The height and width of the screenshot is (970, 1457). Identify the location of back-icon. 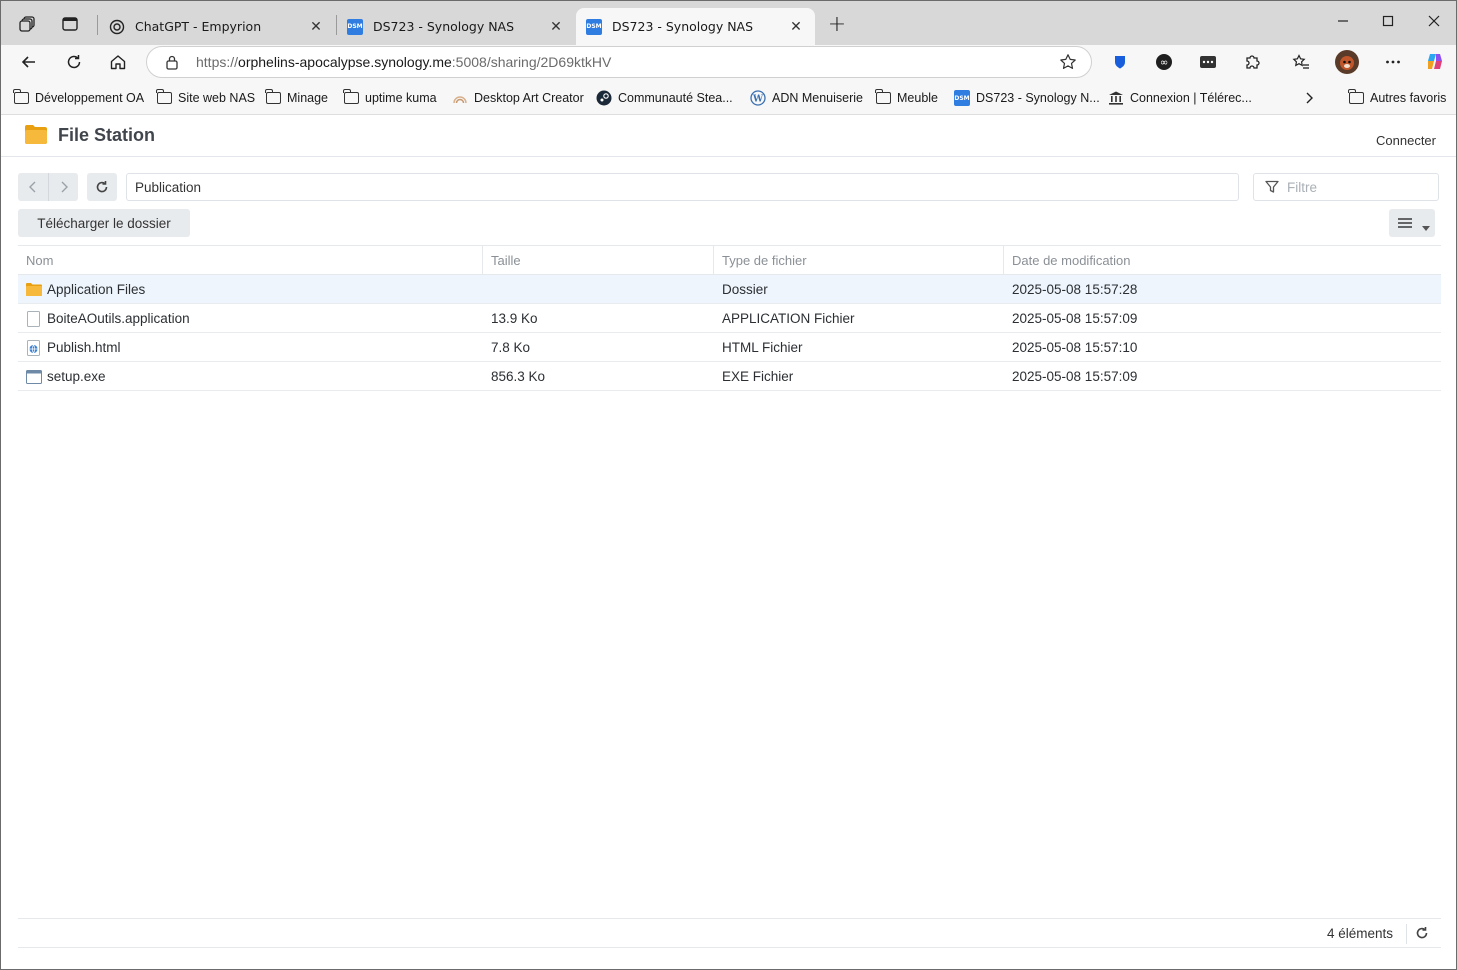
(29, 62).